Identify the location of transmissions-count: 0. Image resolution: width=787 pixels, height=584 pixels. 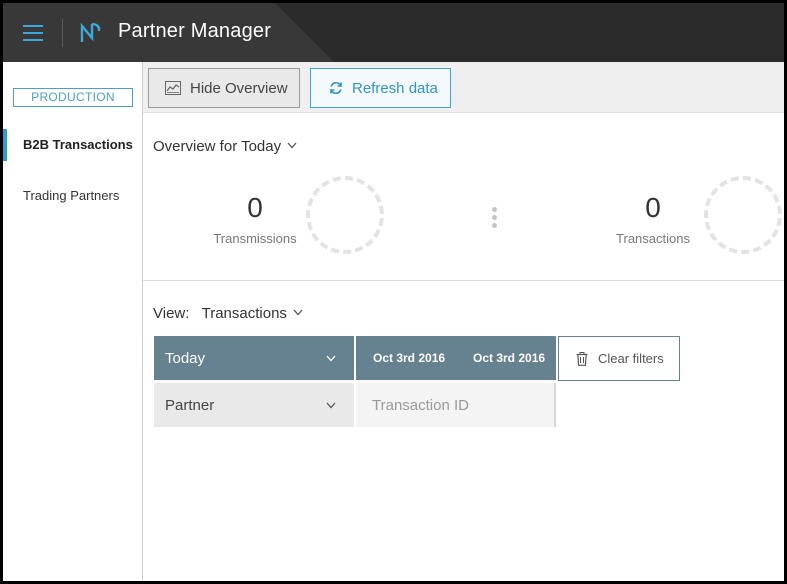
(255, 207).